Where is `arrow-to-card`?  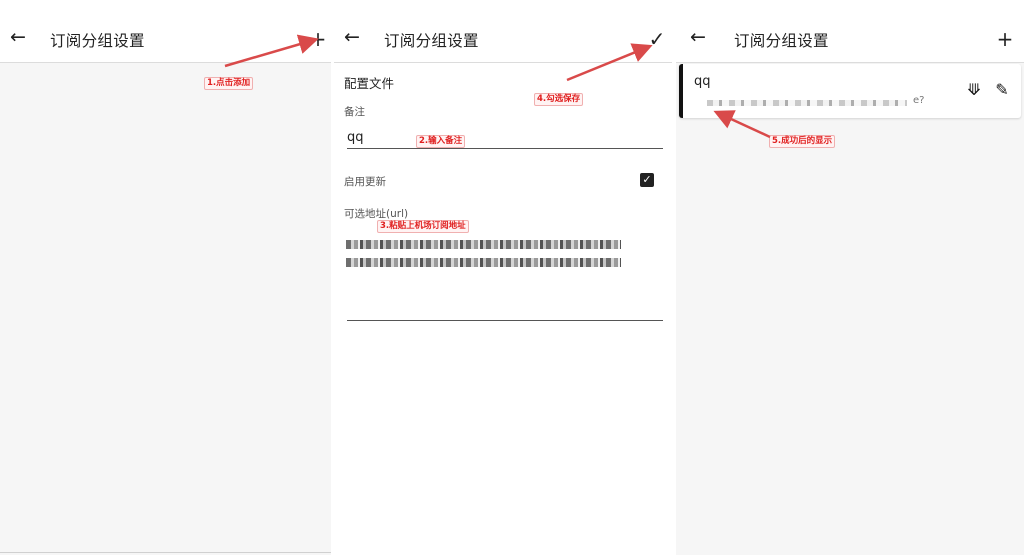 arrow-to-card is located at coordinates (742, 124).